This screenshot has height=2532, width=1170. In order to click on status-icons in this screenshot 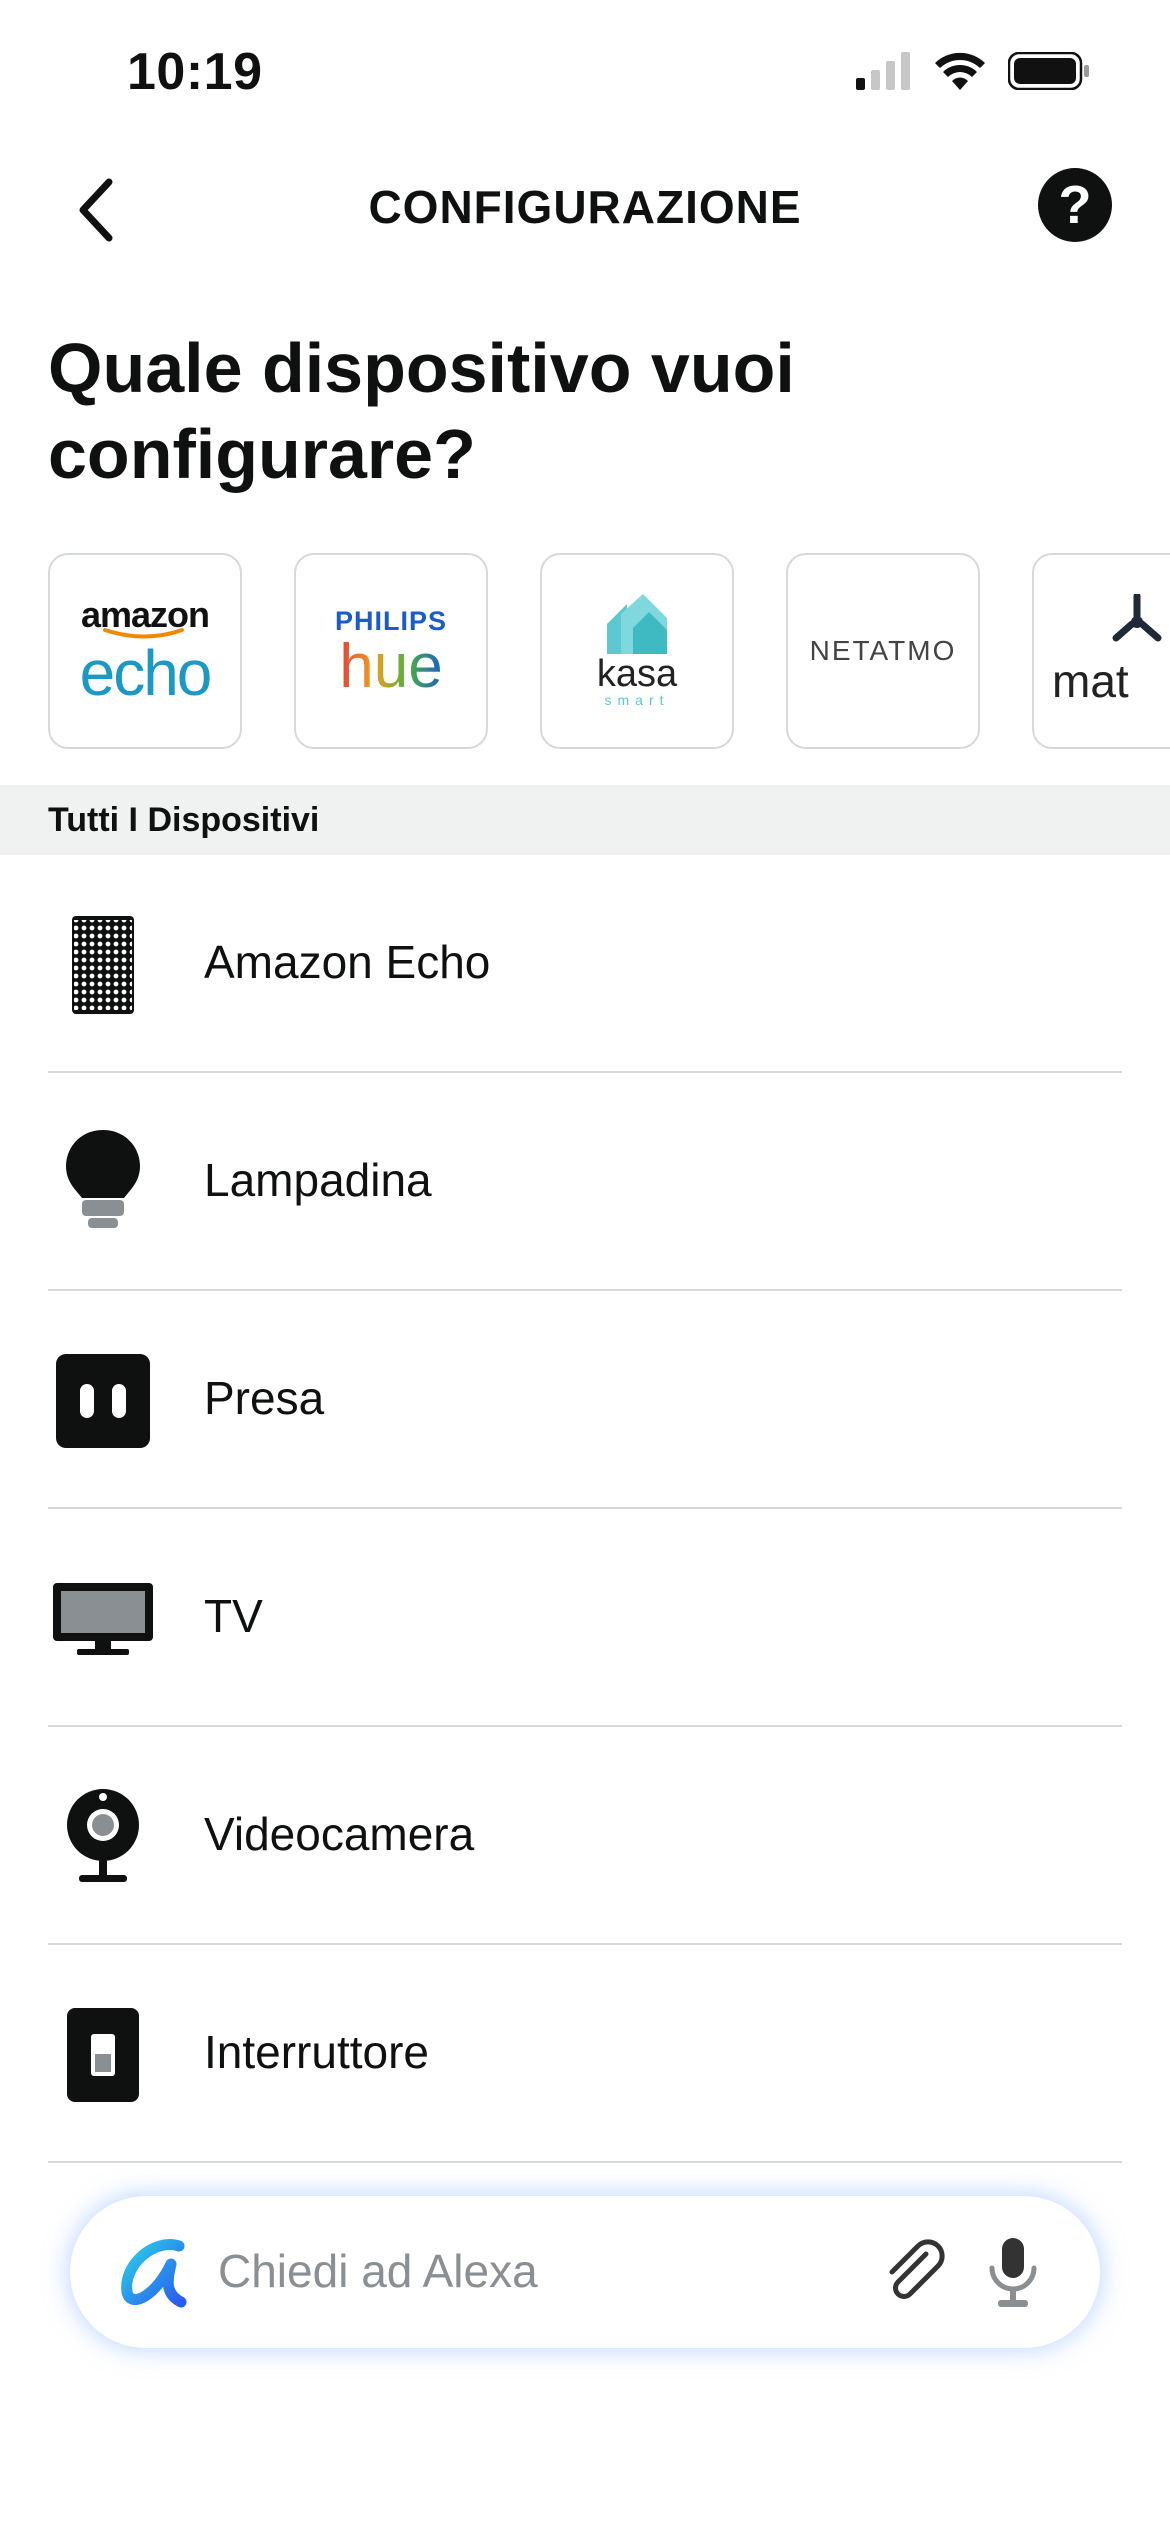, I will do `click(973, 71)`.